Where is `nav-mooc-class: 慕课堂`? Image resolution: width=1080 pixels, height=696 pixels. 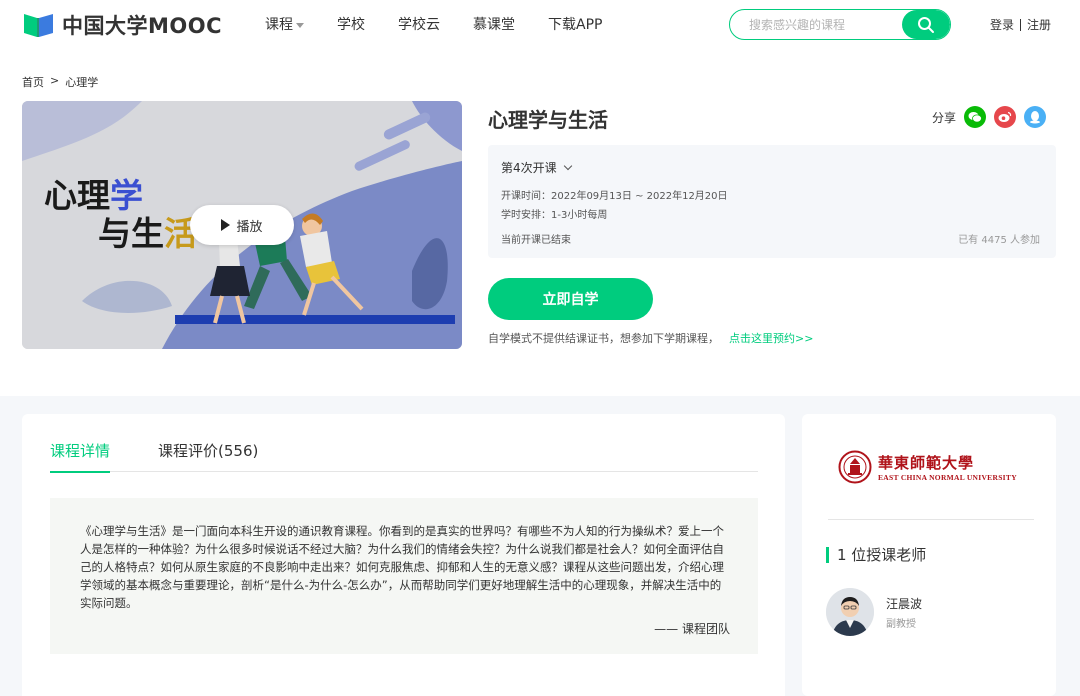
nav-mooc-class: 慕课堂 is located at coordinates (494, 24).